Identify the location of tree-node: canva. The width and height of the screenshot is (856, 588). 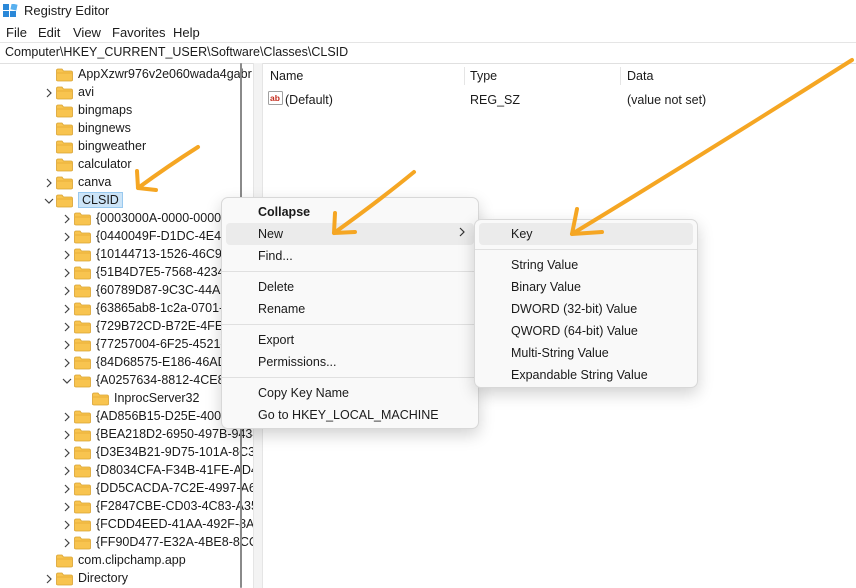
(126, 183).